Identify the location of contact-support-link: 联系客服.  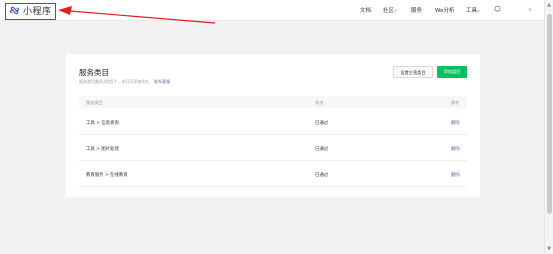
(162, 81).